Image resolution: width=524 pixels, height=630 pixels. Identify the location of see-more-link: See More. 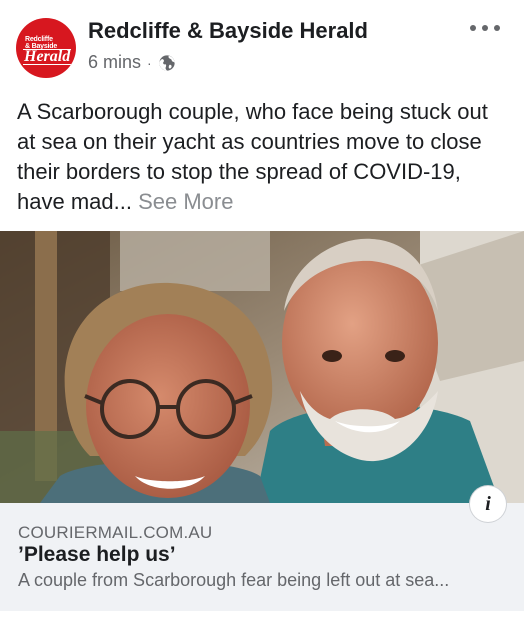
(185, 201).